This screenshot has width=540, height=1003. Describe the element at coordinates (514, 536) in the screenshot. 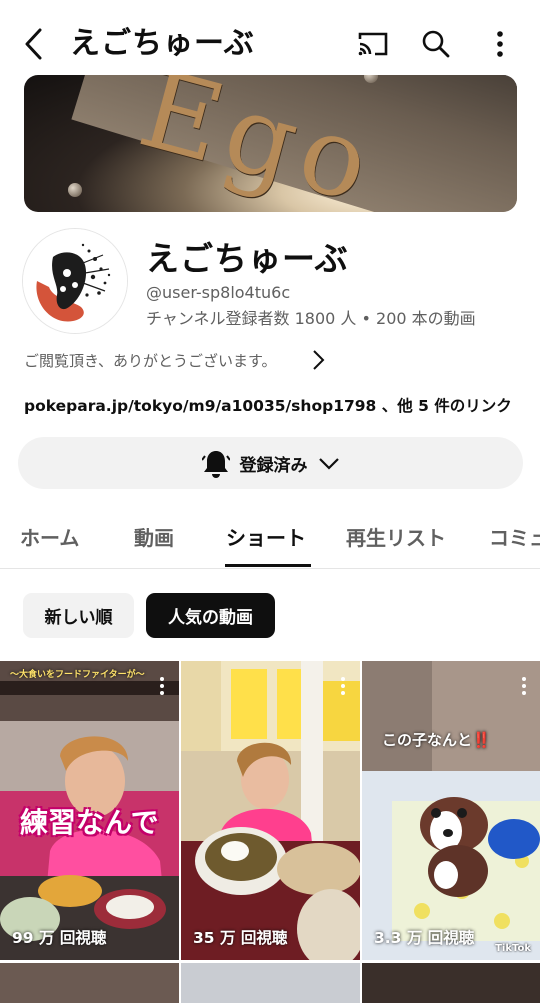

I see `tab-community: コミュ` at that location.